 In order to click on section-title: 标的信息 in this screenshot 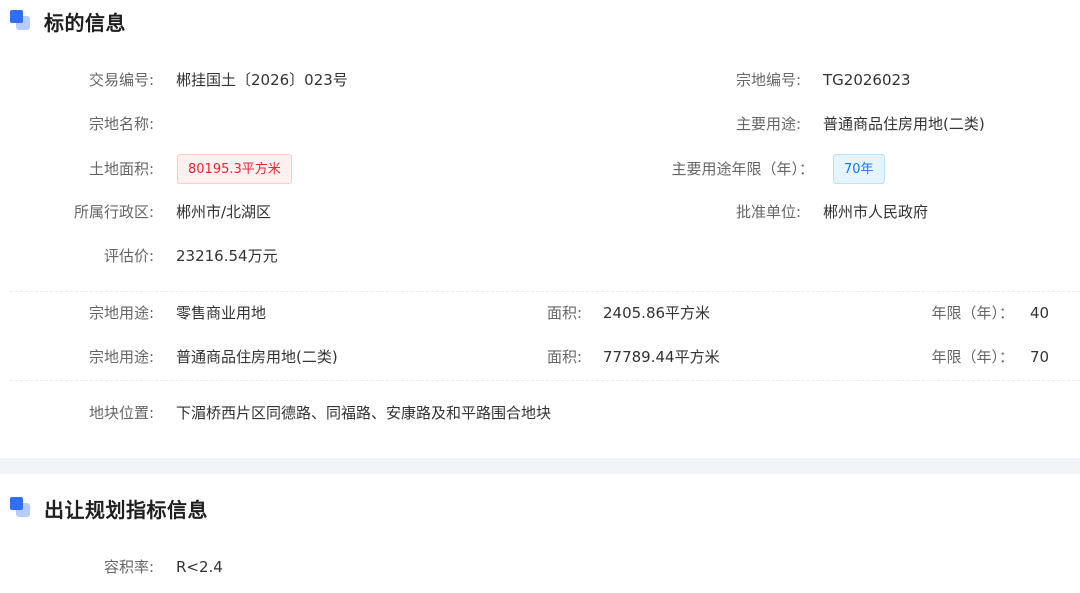, I will do `click(85, 22)`.